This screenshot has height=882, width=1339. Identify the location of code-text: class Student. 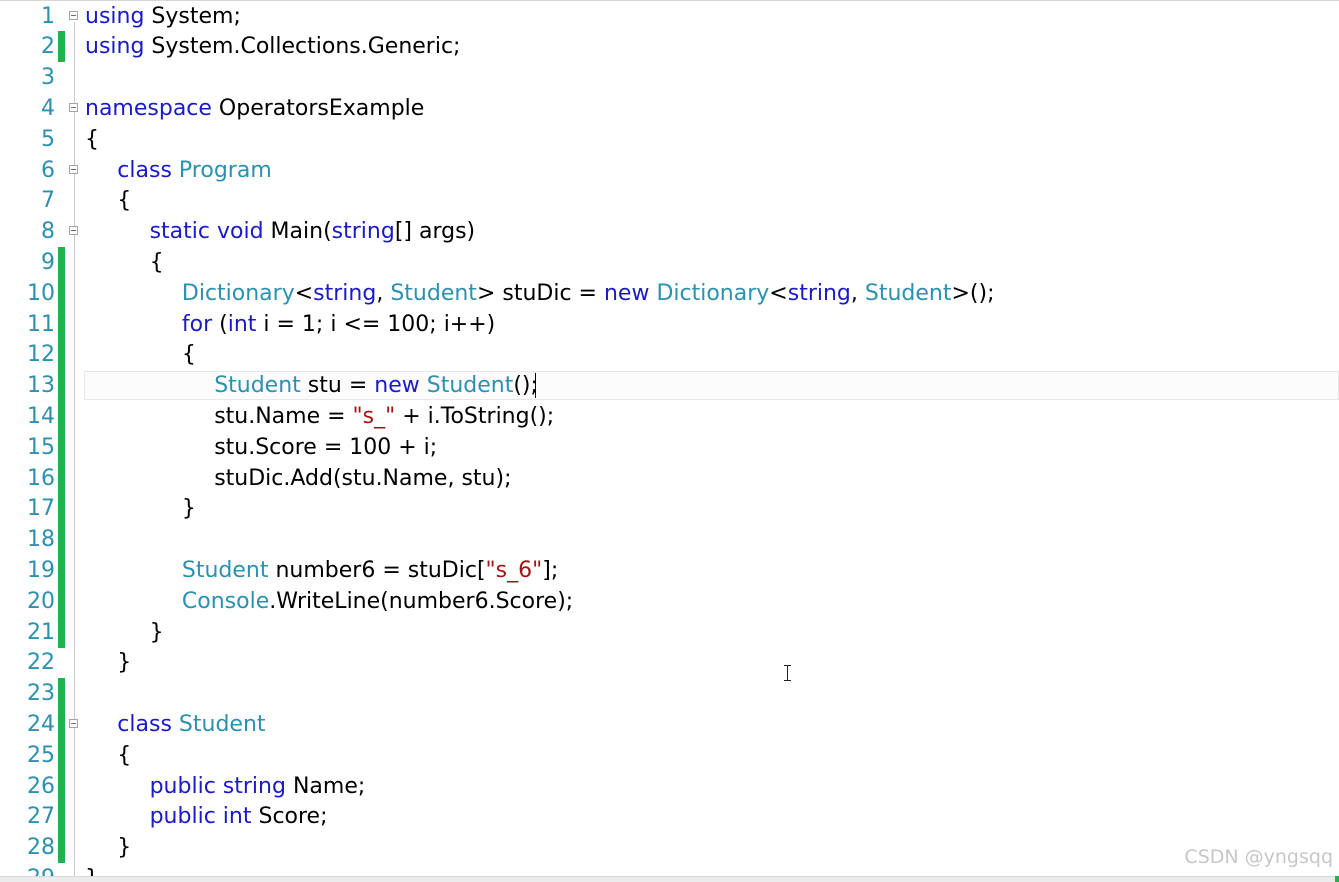
(191, 724).